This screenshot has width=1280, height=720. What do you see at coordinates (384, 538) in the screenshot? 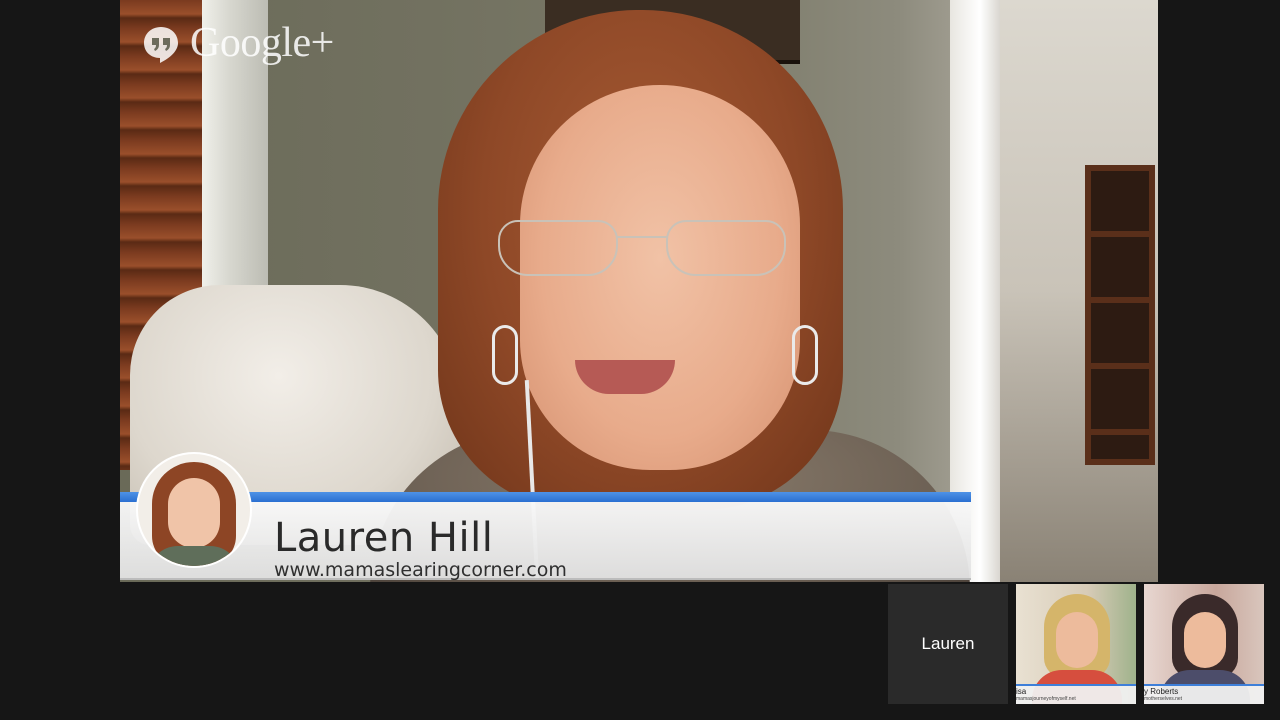
I see `speaker-name: Lauren Hill` at bounding box center [384, 538].